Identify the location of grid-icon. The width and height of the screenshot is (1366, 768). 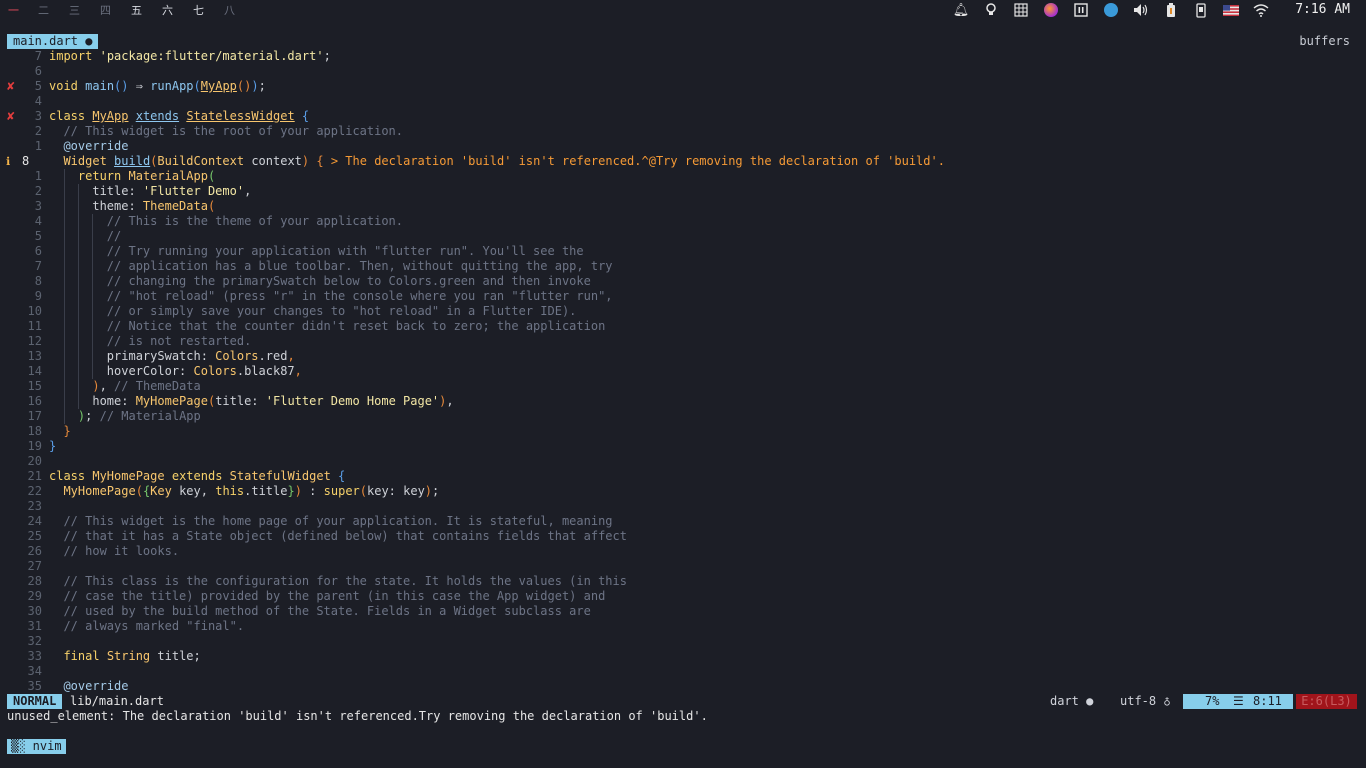
(1021, 10).